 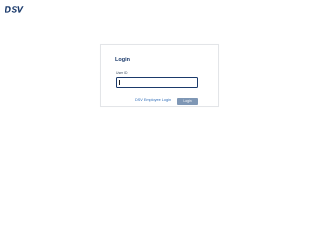 What do you see at coordinates (153, 100) in the screenshot?
I see `employee-login-link: DSV Employee Login` at bounding box center [153, 100].